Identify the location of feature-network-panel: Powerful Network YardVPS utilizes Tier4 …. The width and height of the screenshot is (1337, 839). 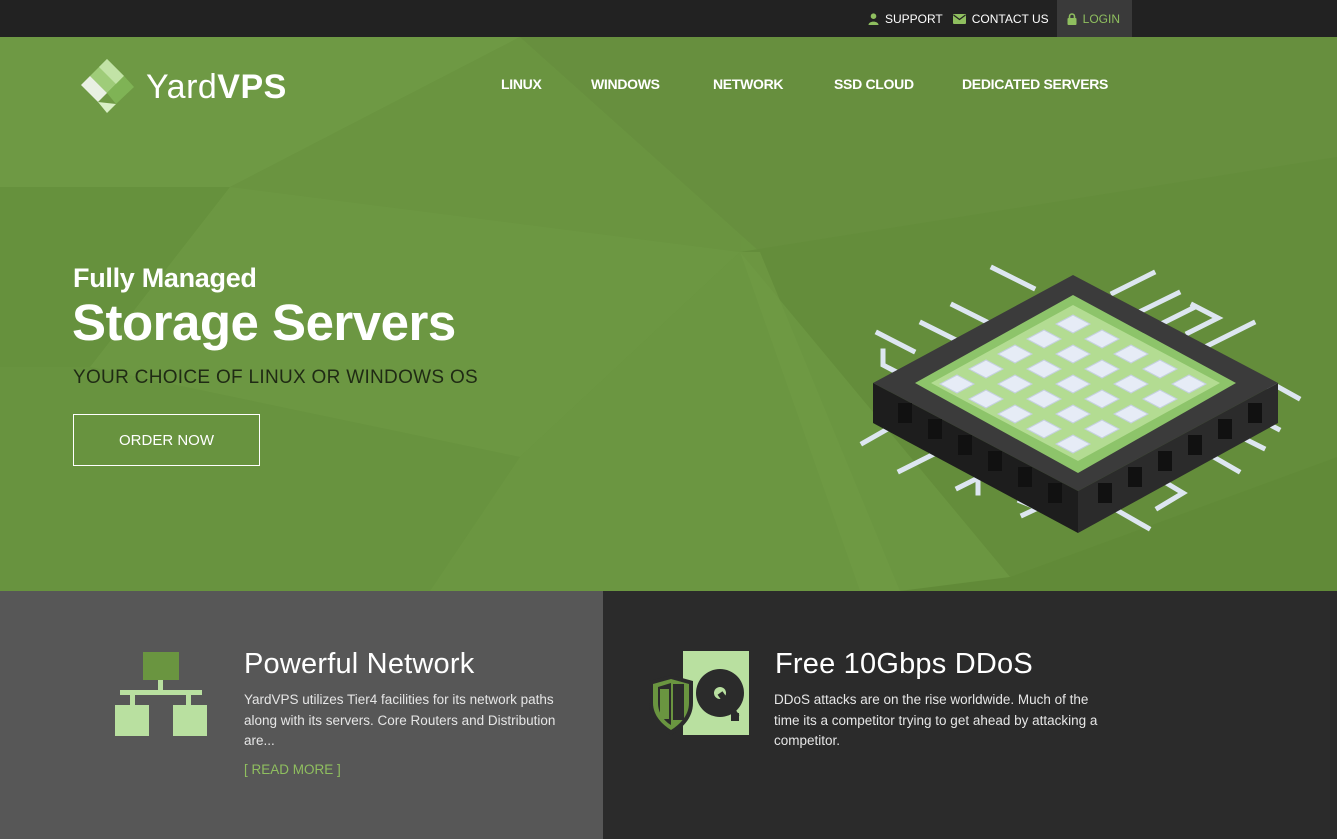
(301, 715).